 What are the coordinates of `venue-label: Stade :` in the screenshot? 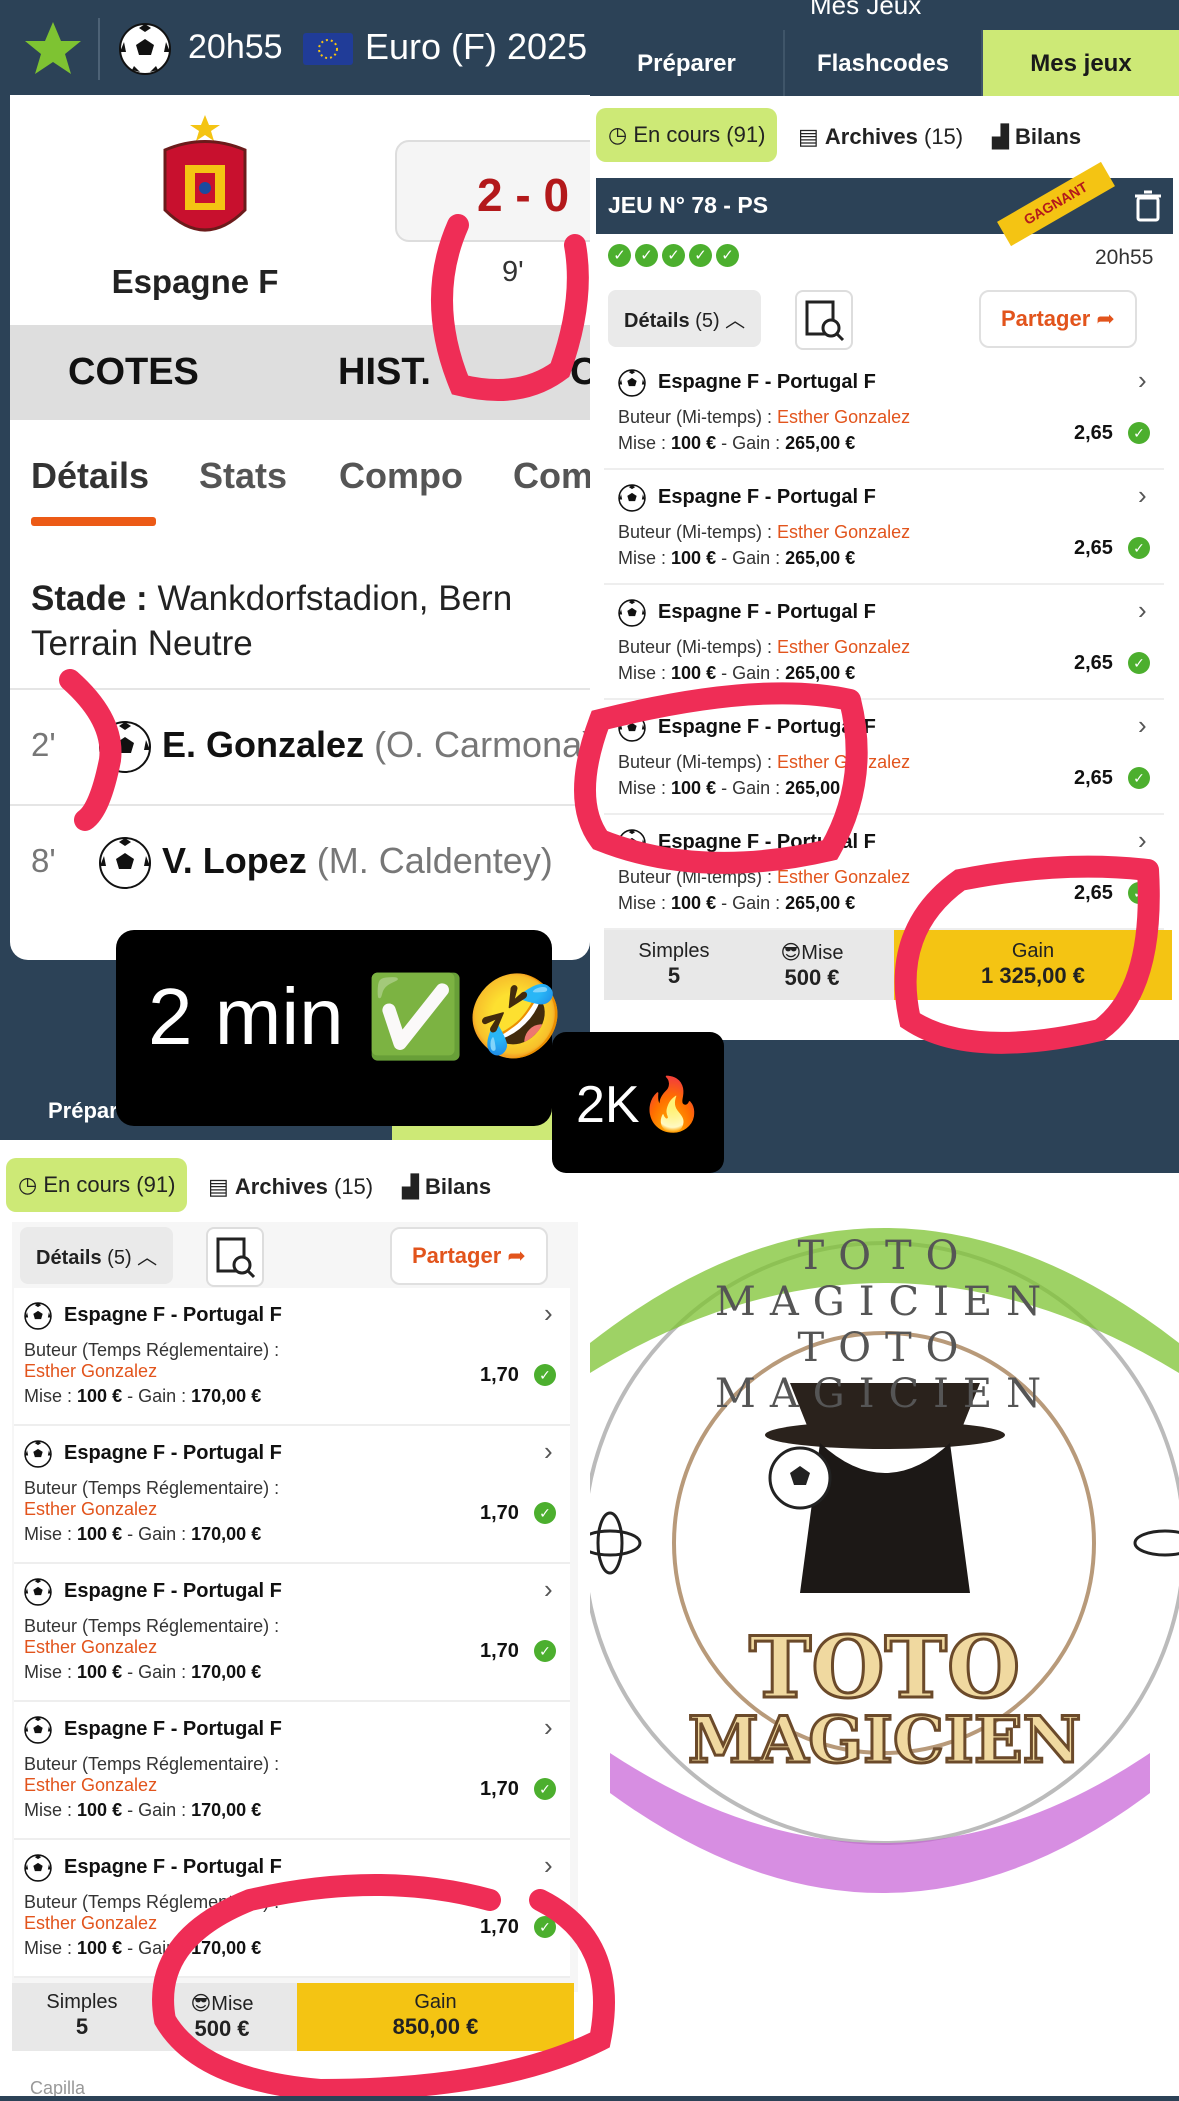 It's located at (89, 598).